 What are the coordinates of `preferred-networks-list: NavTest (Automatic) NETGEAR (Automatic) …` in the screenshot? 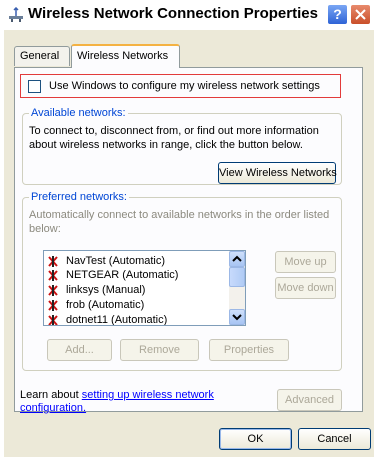 It's located at (144, 288).